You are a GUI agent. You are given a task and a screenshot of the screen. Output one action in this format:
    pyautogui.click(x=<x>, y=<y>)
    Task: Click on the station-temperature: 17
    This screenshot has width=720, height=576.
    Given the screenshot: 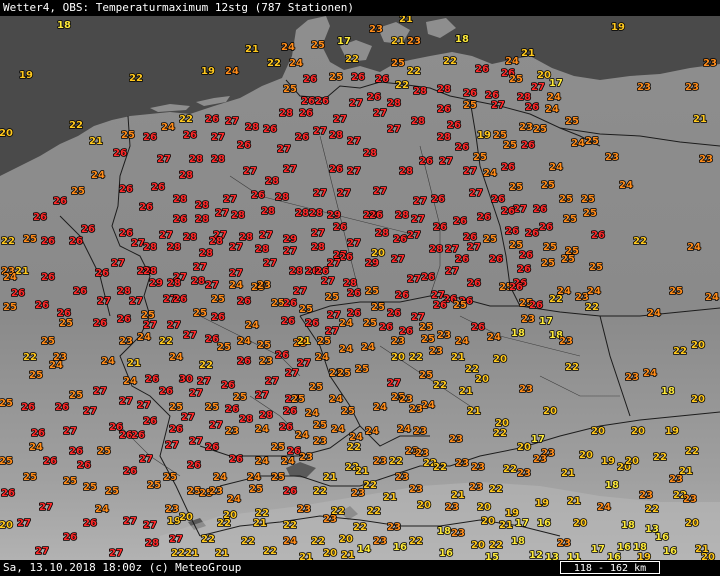 What is the action you would take?
    pyautogui.click(x=546, y=321)
    